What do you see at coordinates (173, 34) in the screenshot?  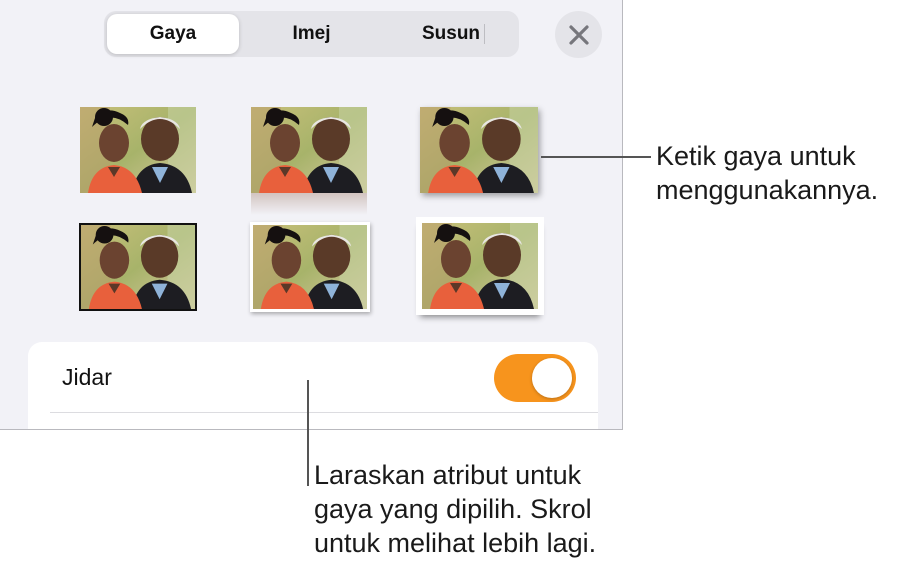 I see `tab-style: Gaya` at bounding box center [173, 34].